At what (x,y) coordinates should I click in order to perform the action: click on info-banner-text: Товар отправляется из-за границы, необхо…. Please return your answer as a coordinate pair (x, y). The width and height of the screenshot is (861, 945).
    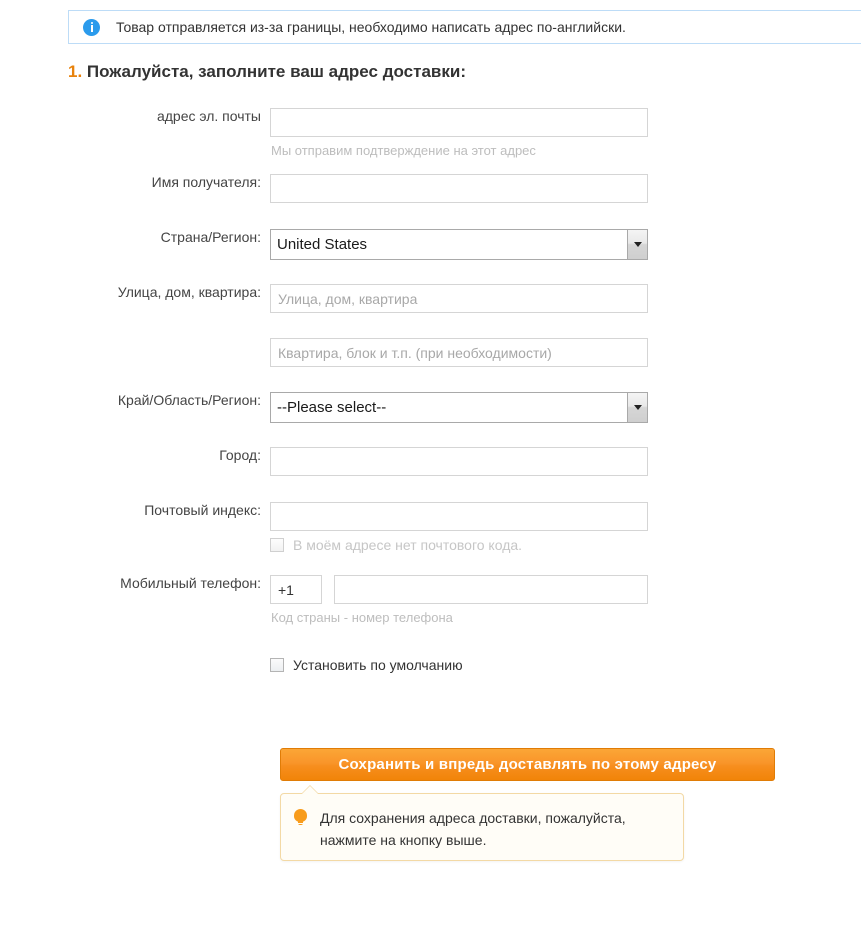
    Looking at the image, I should click on (371, 27).